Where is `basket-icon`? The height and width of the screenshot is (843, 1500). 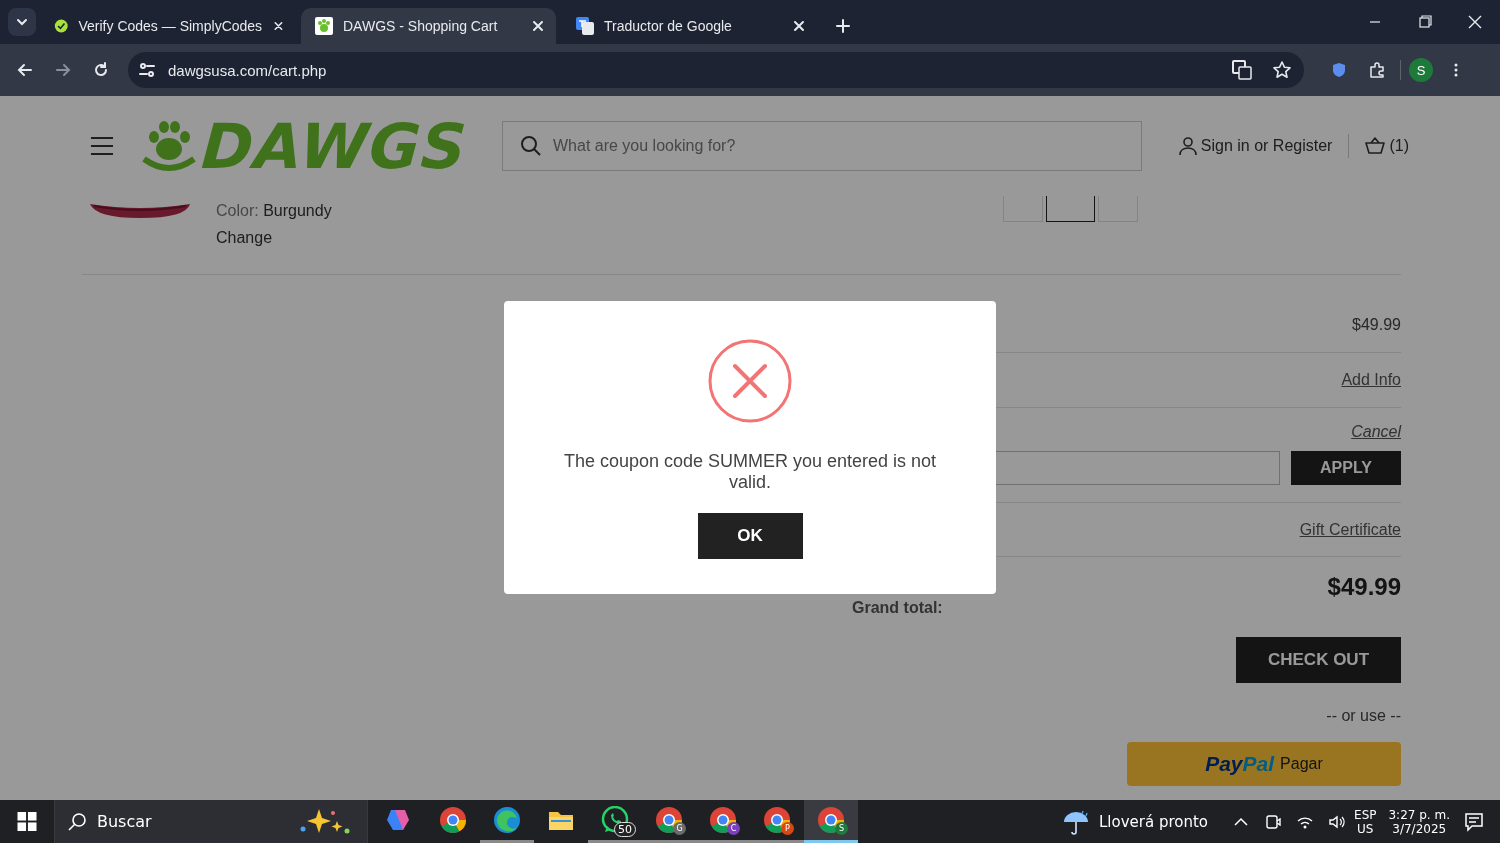
basket-icon is located at coordinates (1375, 146).